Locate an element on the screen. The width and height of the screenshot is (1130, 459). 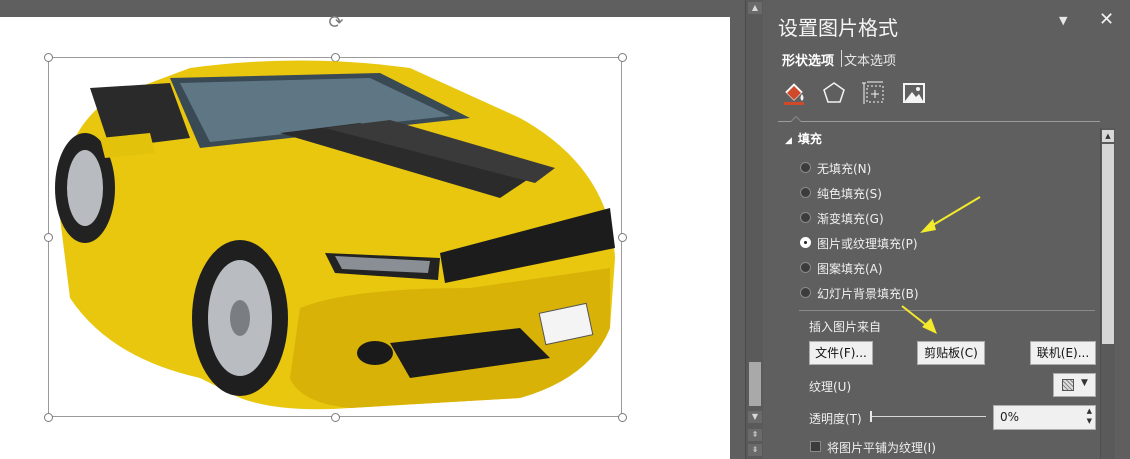
scroll-down-button: ▼ is located at coordinates (755, 417).